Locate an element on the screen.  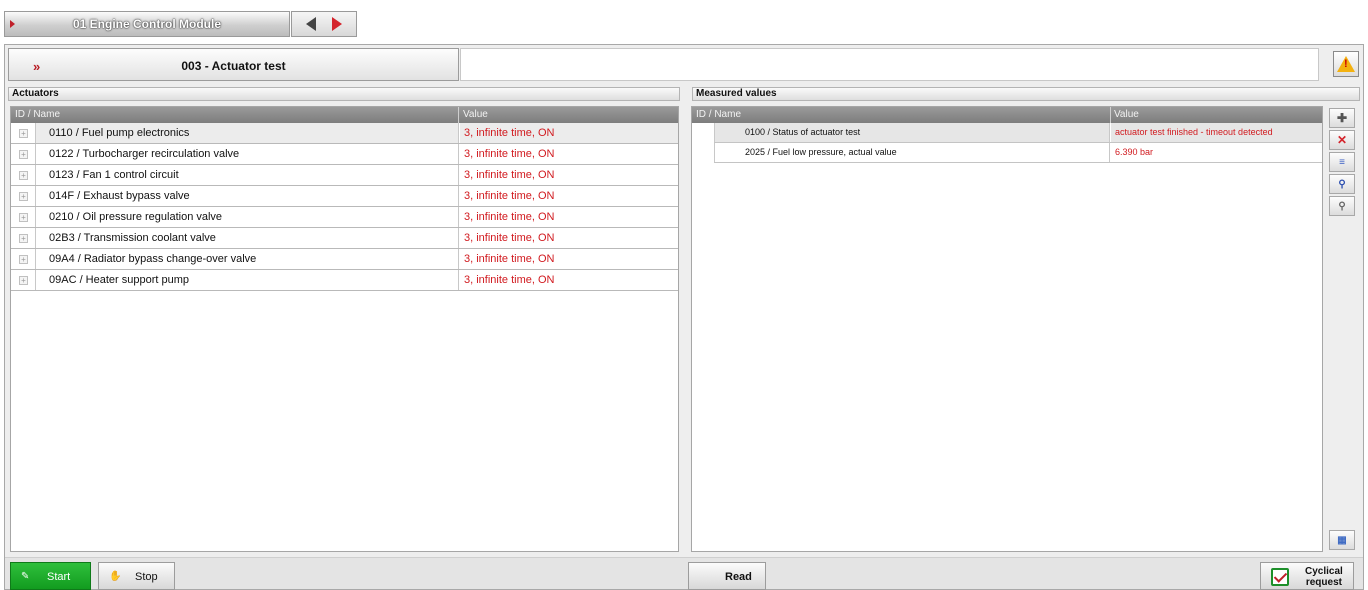
cyclical-request-label: Cyclical request is located at coordinates (1324, 577).